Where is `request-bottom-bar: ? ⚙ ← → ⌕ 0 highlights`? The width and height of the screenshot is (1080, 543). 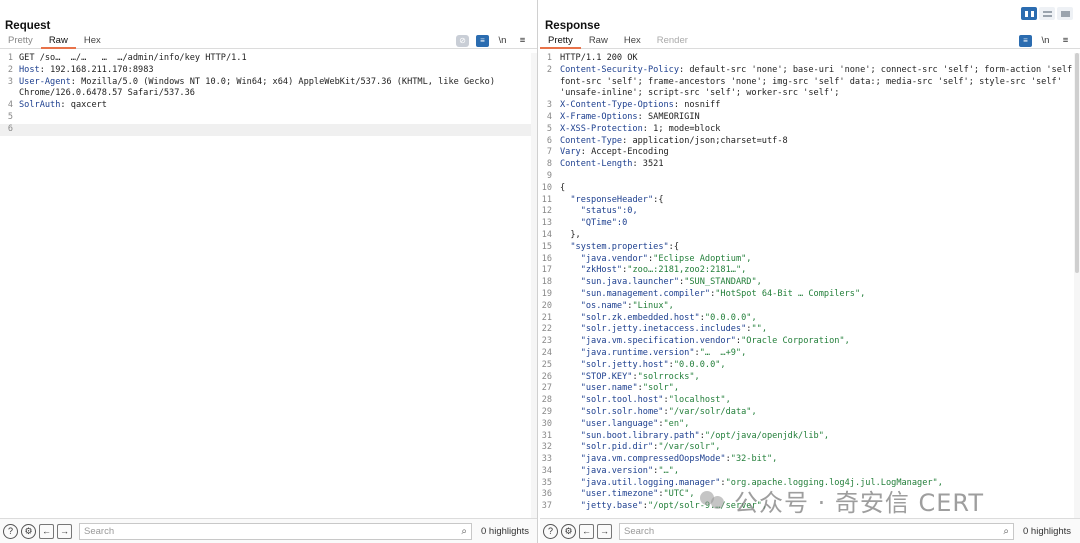 request-bottom-bar: ? ⚙ ← → ⌕ 0 highlights is located at coordinates (268, 530).